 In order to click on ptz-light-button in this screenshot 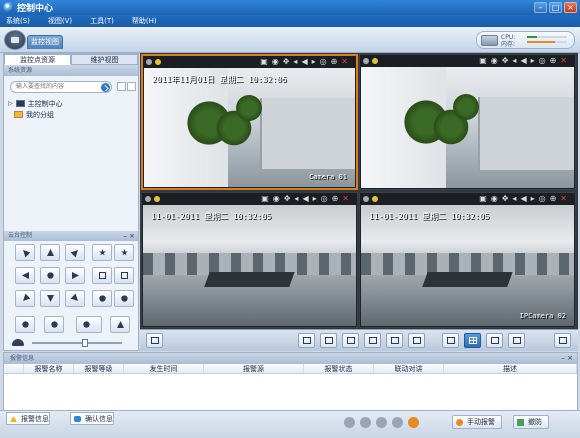, I will do `click(25, 324)`.